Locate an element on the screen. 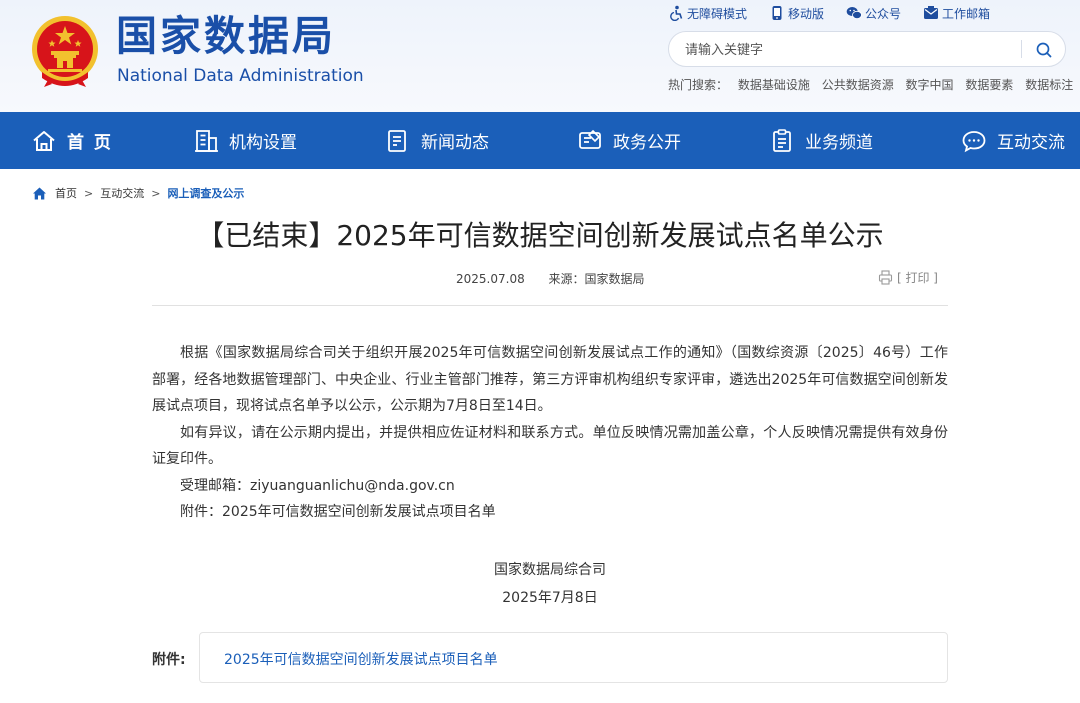 This screenshot has height=703, width=1080. accessibility-mode-link: 无障碍模式 is located at coordinates (707, 13).